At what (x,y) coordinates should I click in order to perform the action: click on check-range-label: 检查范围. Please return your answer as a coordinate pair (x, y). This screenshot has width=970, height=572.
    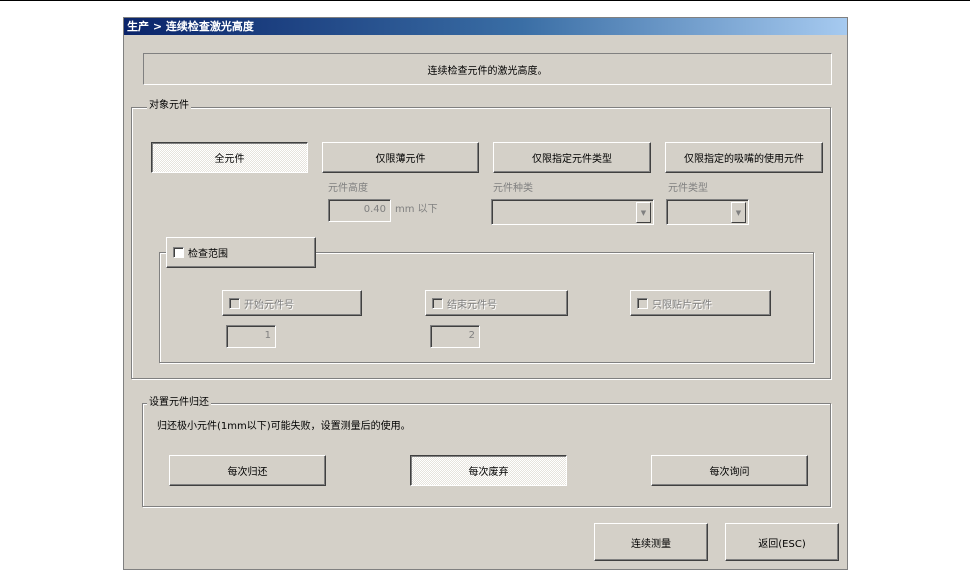
    Looking at the image, I should click on (208, 254).